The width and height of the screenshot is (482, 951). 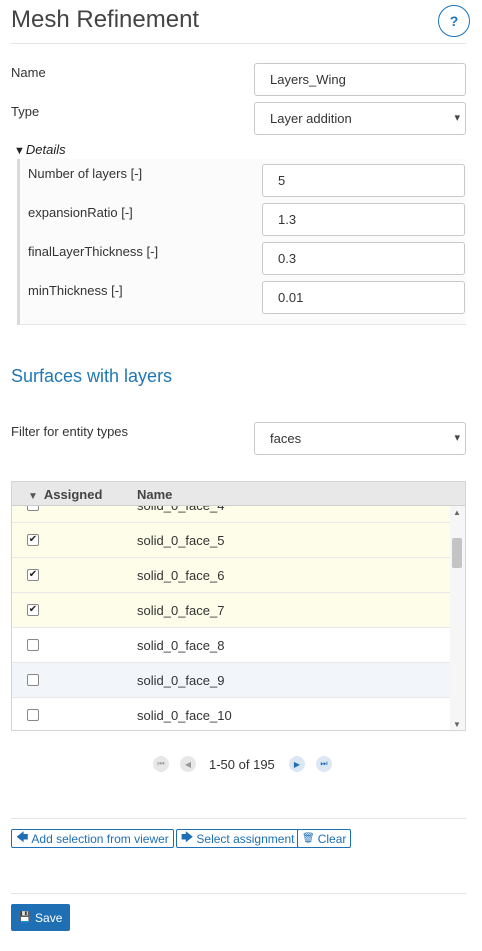 I want to click on sort-desc-icon: ▼, so click(x=33, y=496).